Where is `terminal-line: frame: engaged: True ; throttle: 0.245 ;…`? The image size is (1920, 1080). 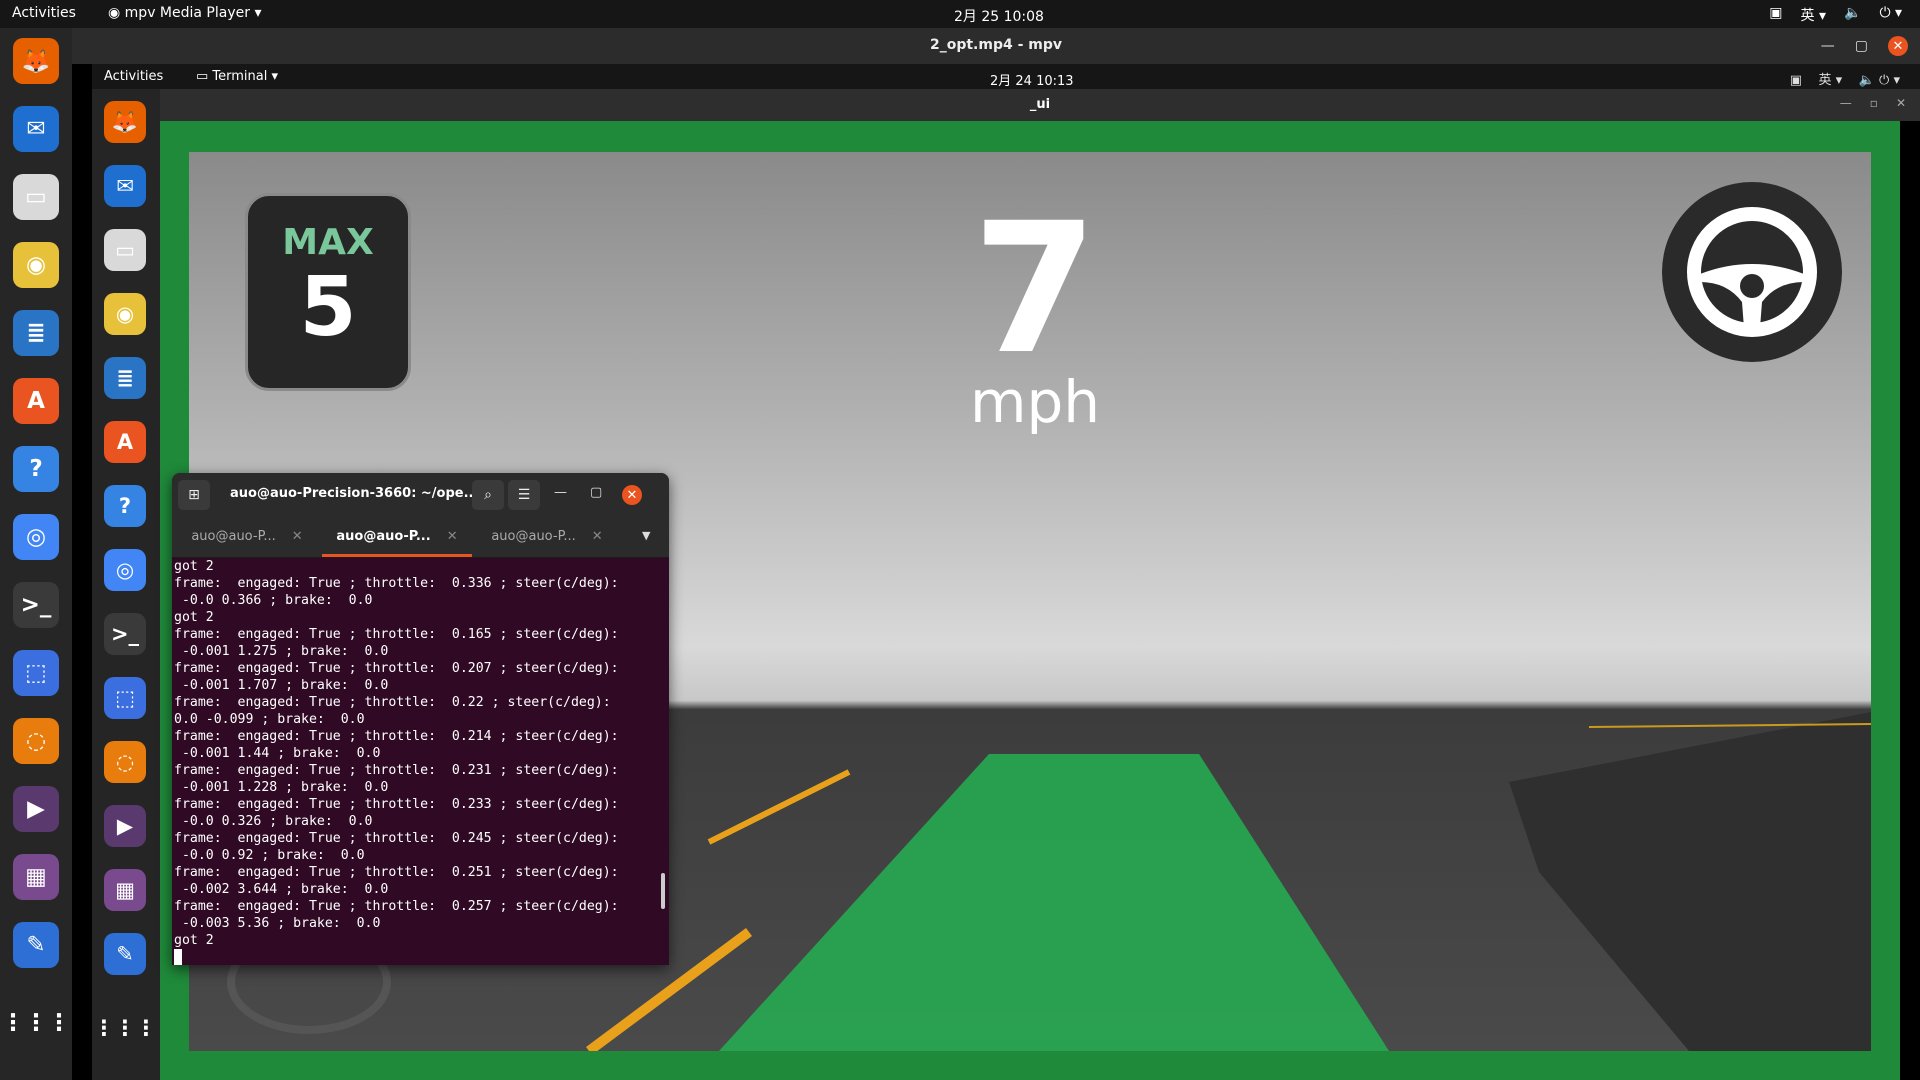
terminal-line: frame: engaged: True ; throttle: 0.245 ;… is located at coordinates (396, 838).